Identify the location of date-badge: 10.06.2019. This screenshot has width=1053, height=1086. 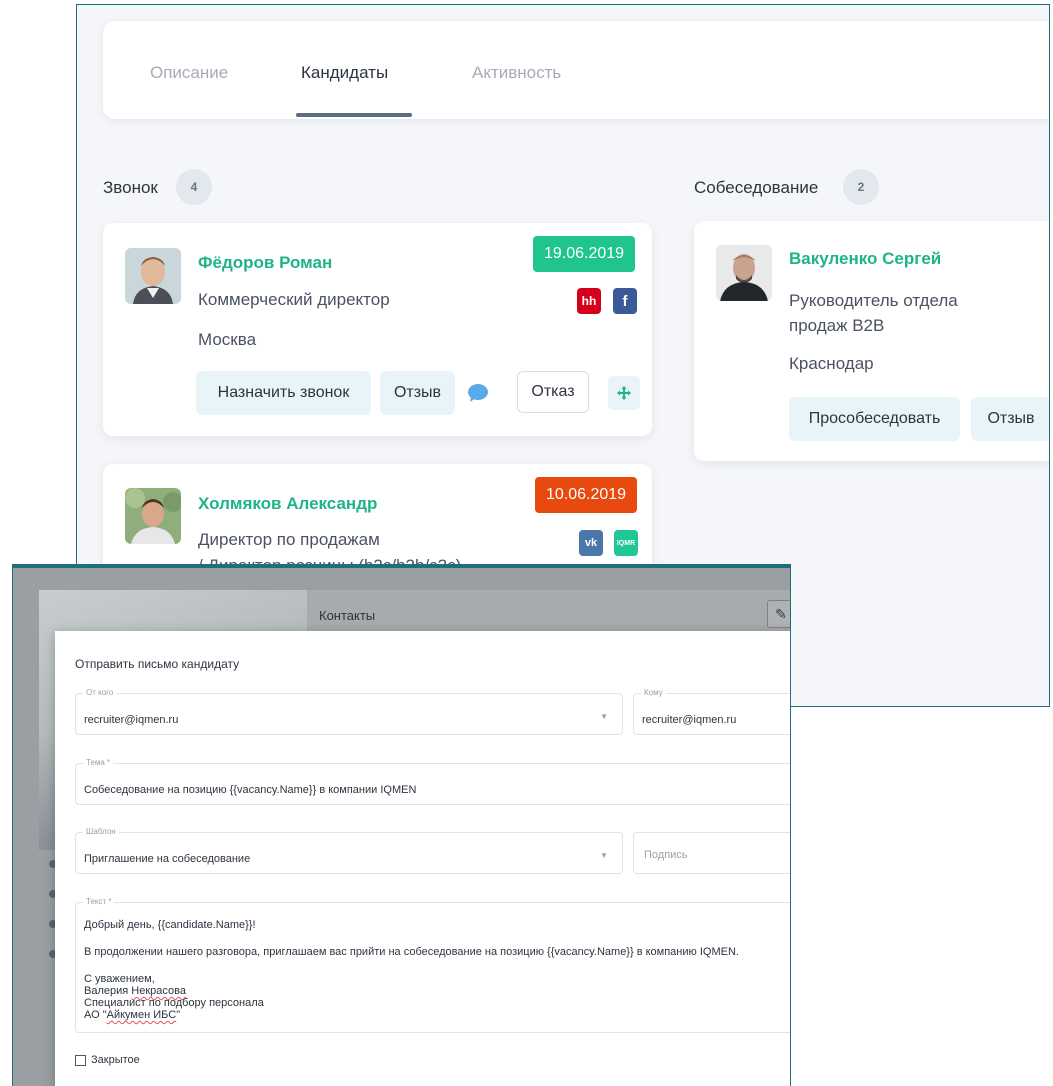
(586, 495).